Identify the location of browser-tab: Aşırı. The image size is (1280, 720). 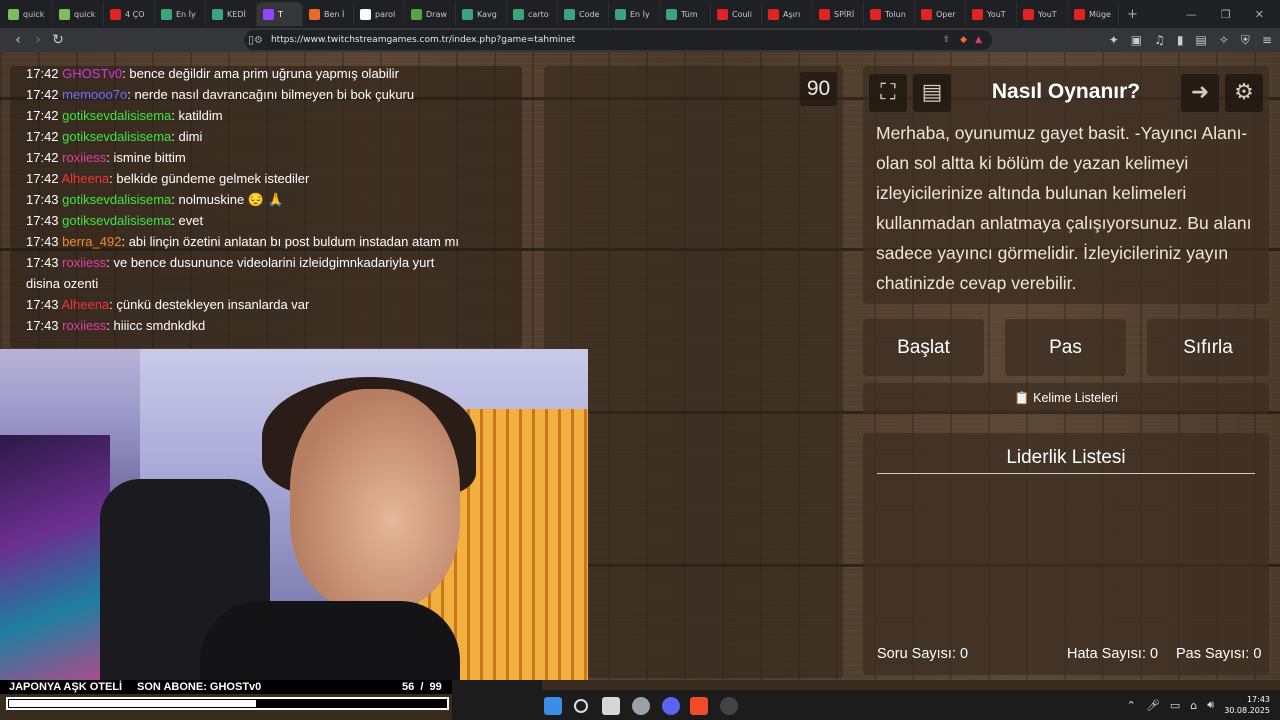
(787, 14).